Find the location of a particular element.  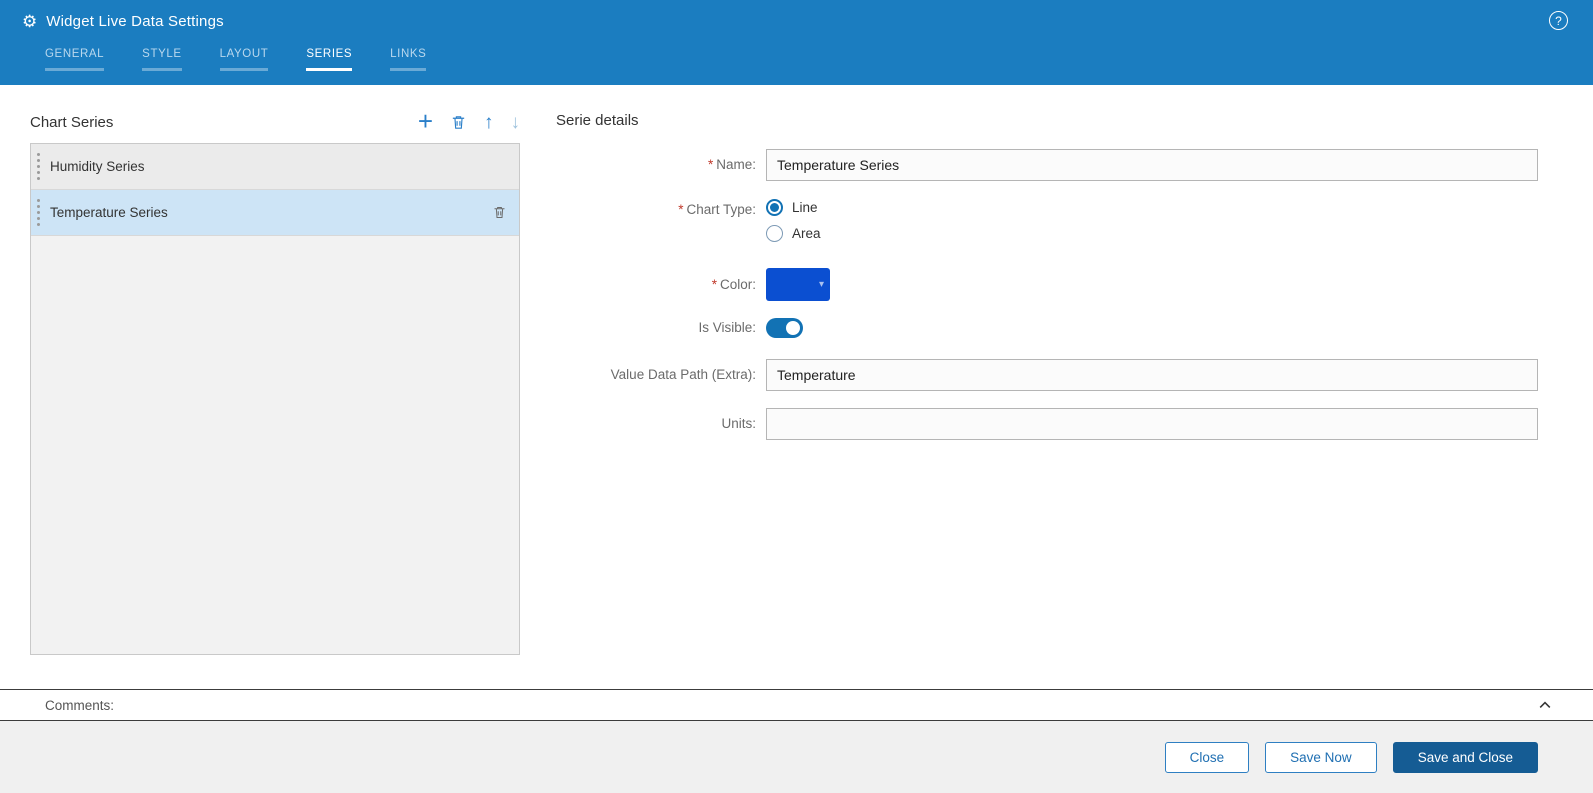

tab-bar: GENERAL STYLE LAYOUT SERIES LINKS is located at coordinates (796, 59).